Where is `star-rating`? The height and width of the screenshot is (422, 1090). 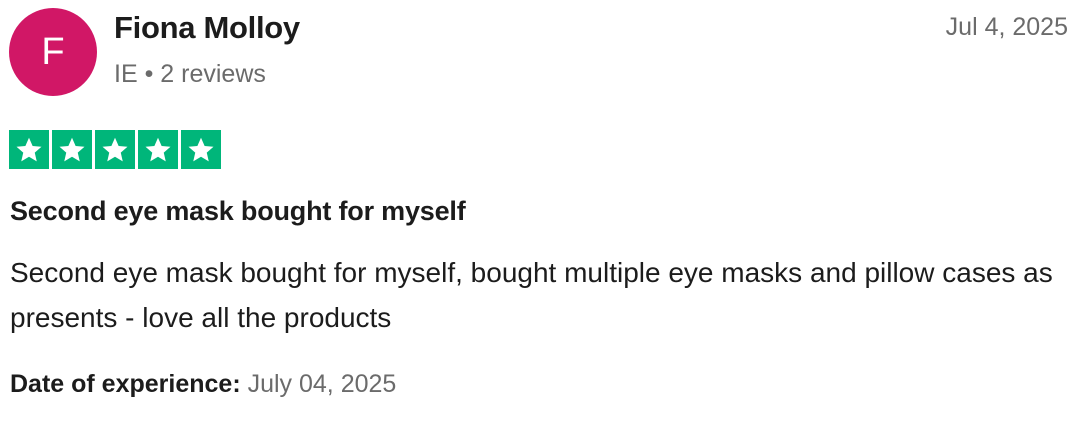
star-rating is located at coordinates (115, 149).